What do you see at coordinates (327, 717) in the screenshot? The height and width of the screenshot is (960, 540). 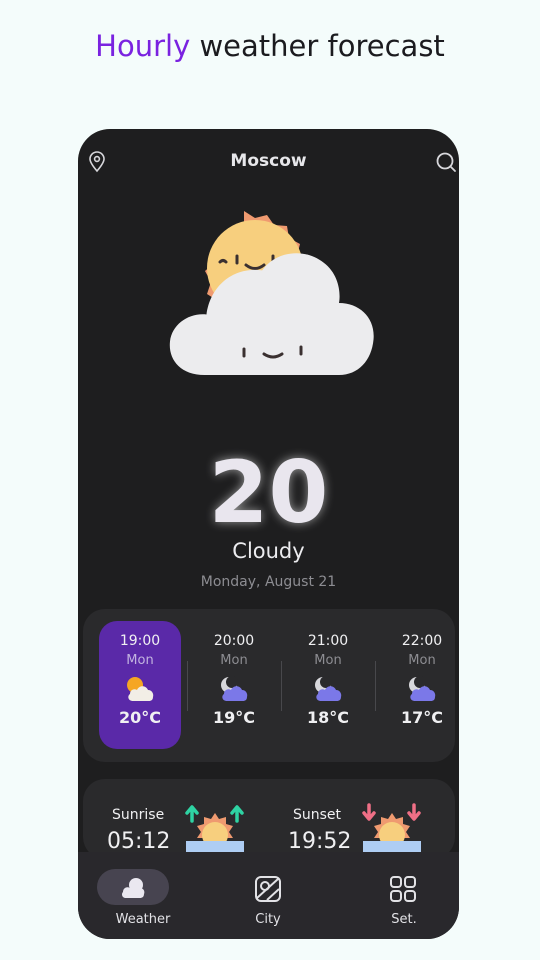 I see `hour-temp: 18°C` at bounding box center [327, 717].